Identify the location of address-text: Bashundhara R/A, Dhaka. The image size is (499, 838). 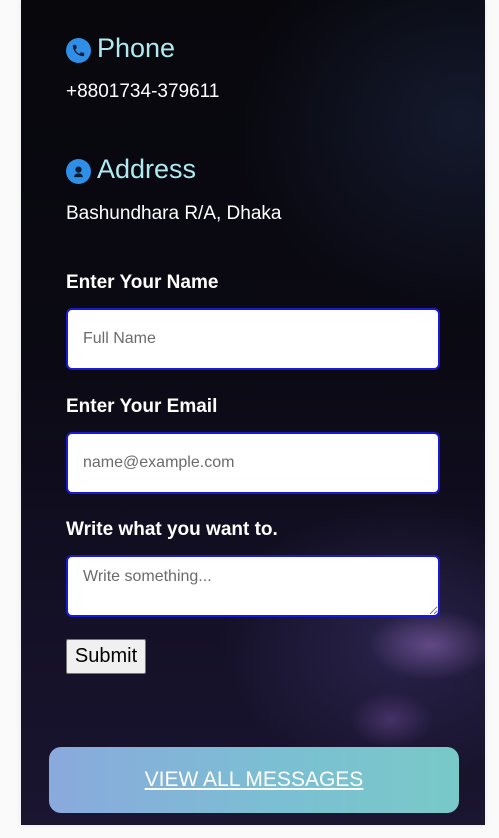
(174, 213).